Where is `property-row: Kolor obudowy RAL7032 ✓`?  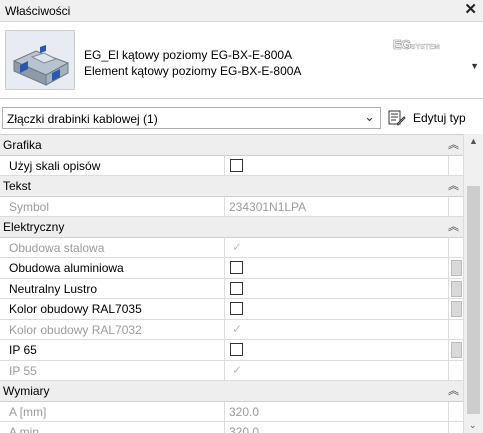
property-row: Kolor obudowy RAL7032 ✓ is located at coordinates (231, 329).